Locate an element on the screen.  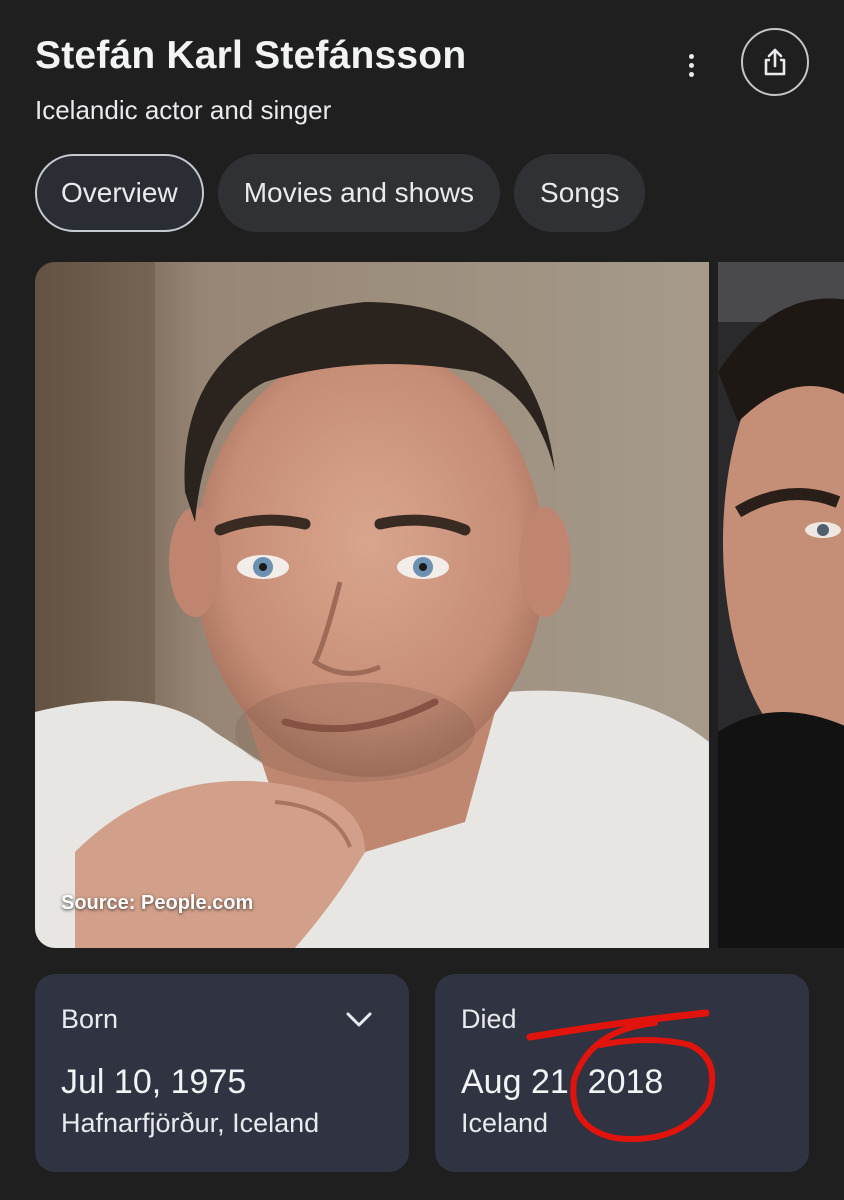
more-options-button is located at coordinates (691, 65).